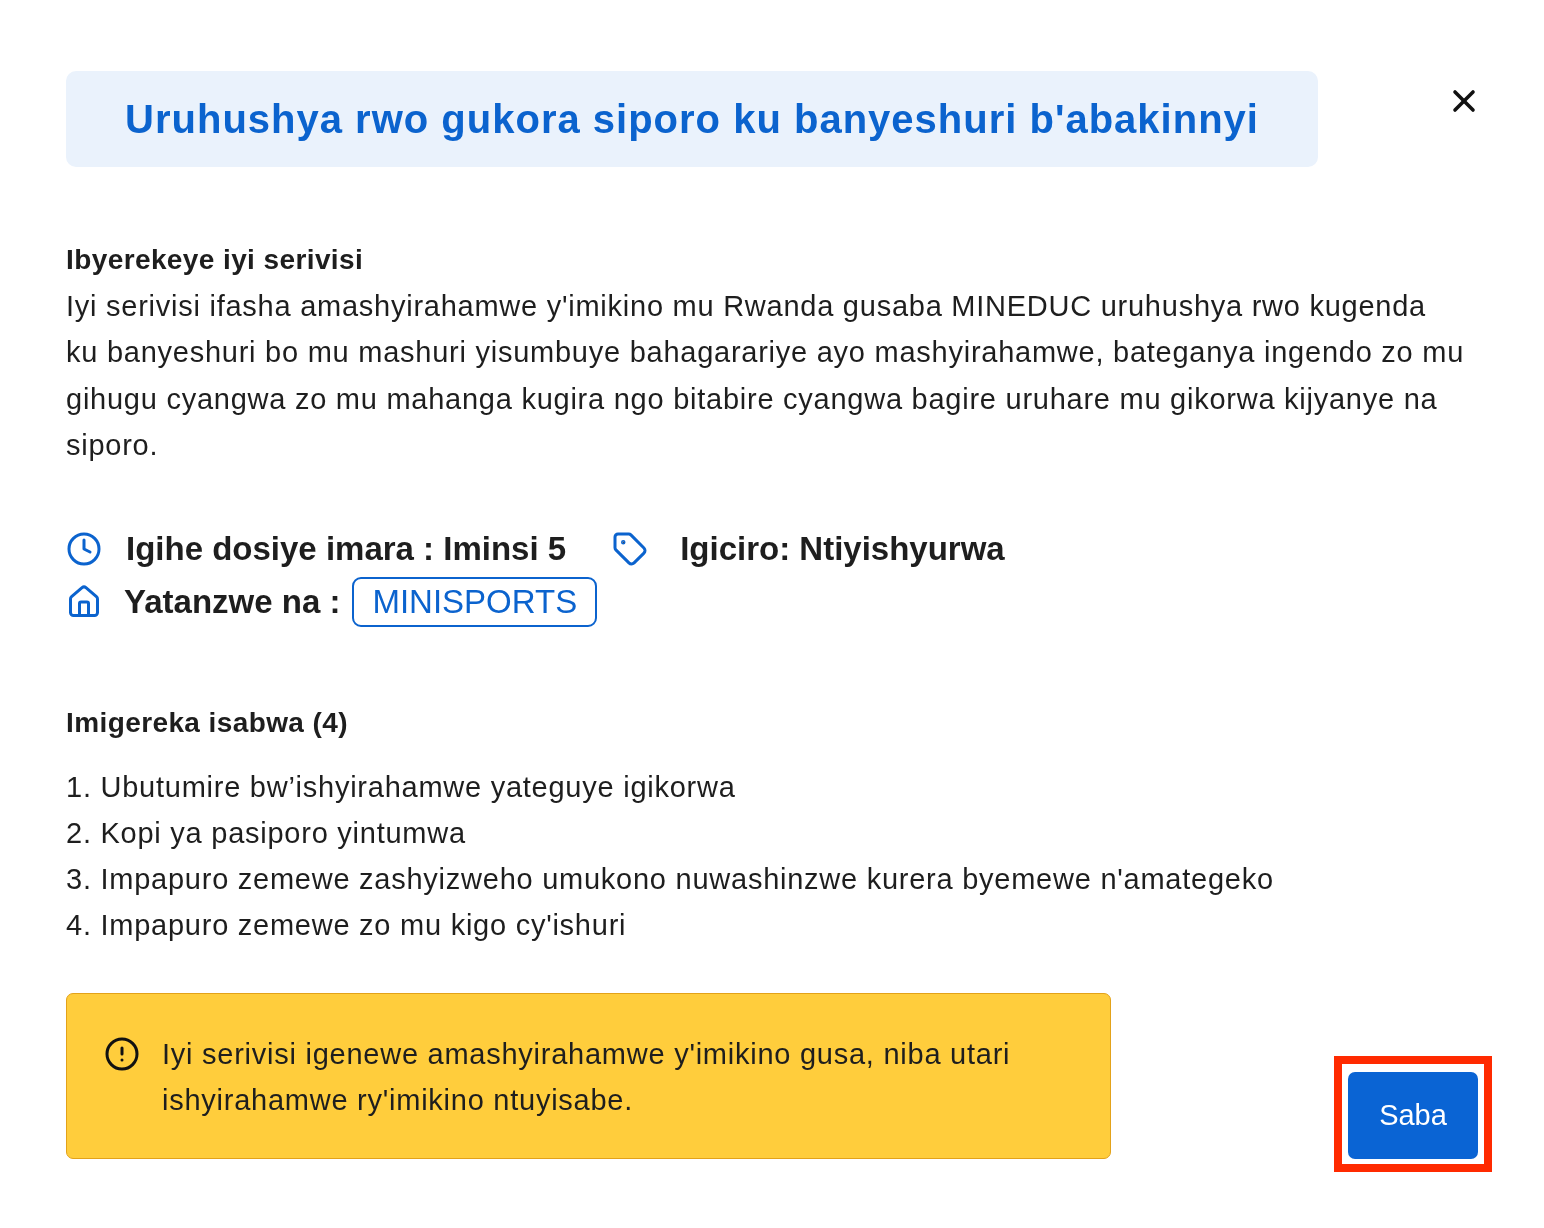 This screenshot has height=1228, width=1544. What do you see at coordinates (670, 879) in the screenshot?
I see `requirement-item: 3. Impapuro zemewe zashyizweho umukono nuwashinzwe kurera byemewe n'amategeko` at bounding box center [670, 879].